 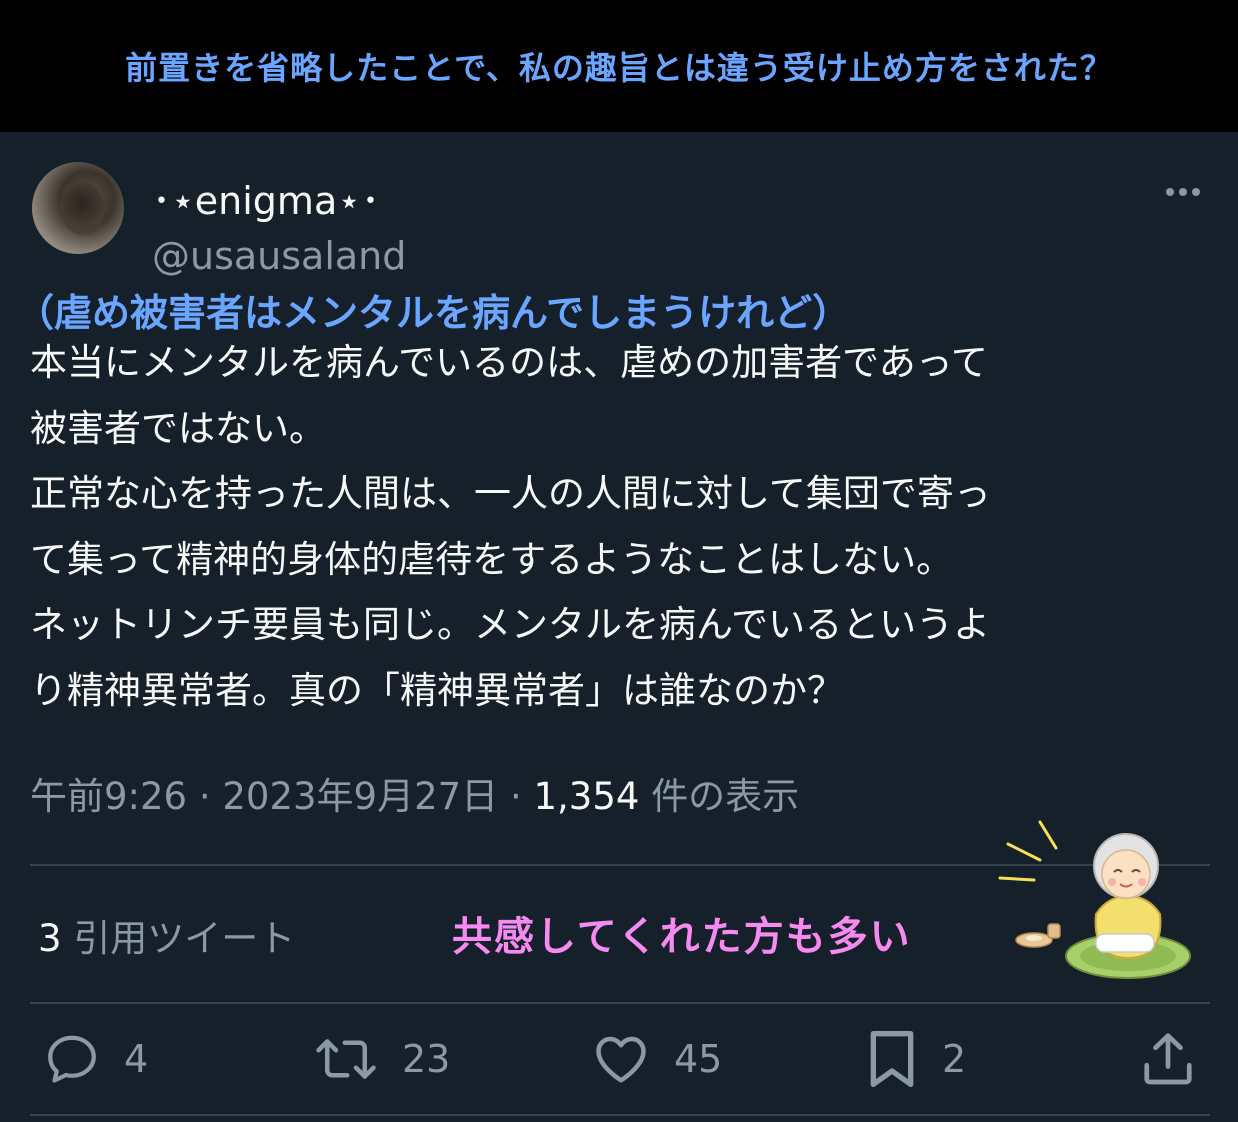 What do you see at coordinates (426, 1059) in the screenshot?
I see `retweet-count: 23` at bounding box center [426, 1059].